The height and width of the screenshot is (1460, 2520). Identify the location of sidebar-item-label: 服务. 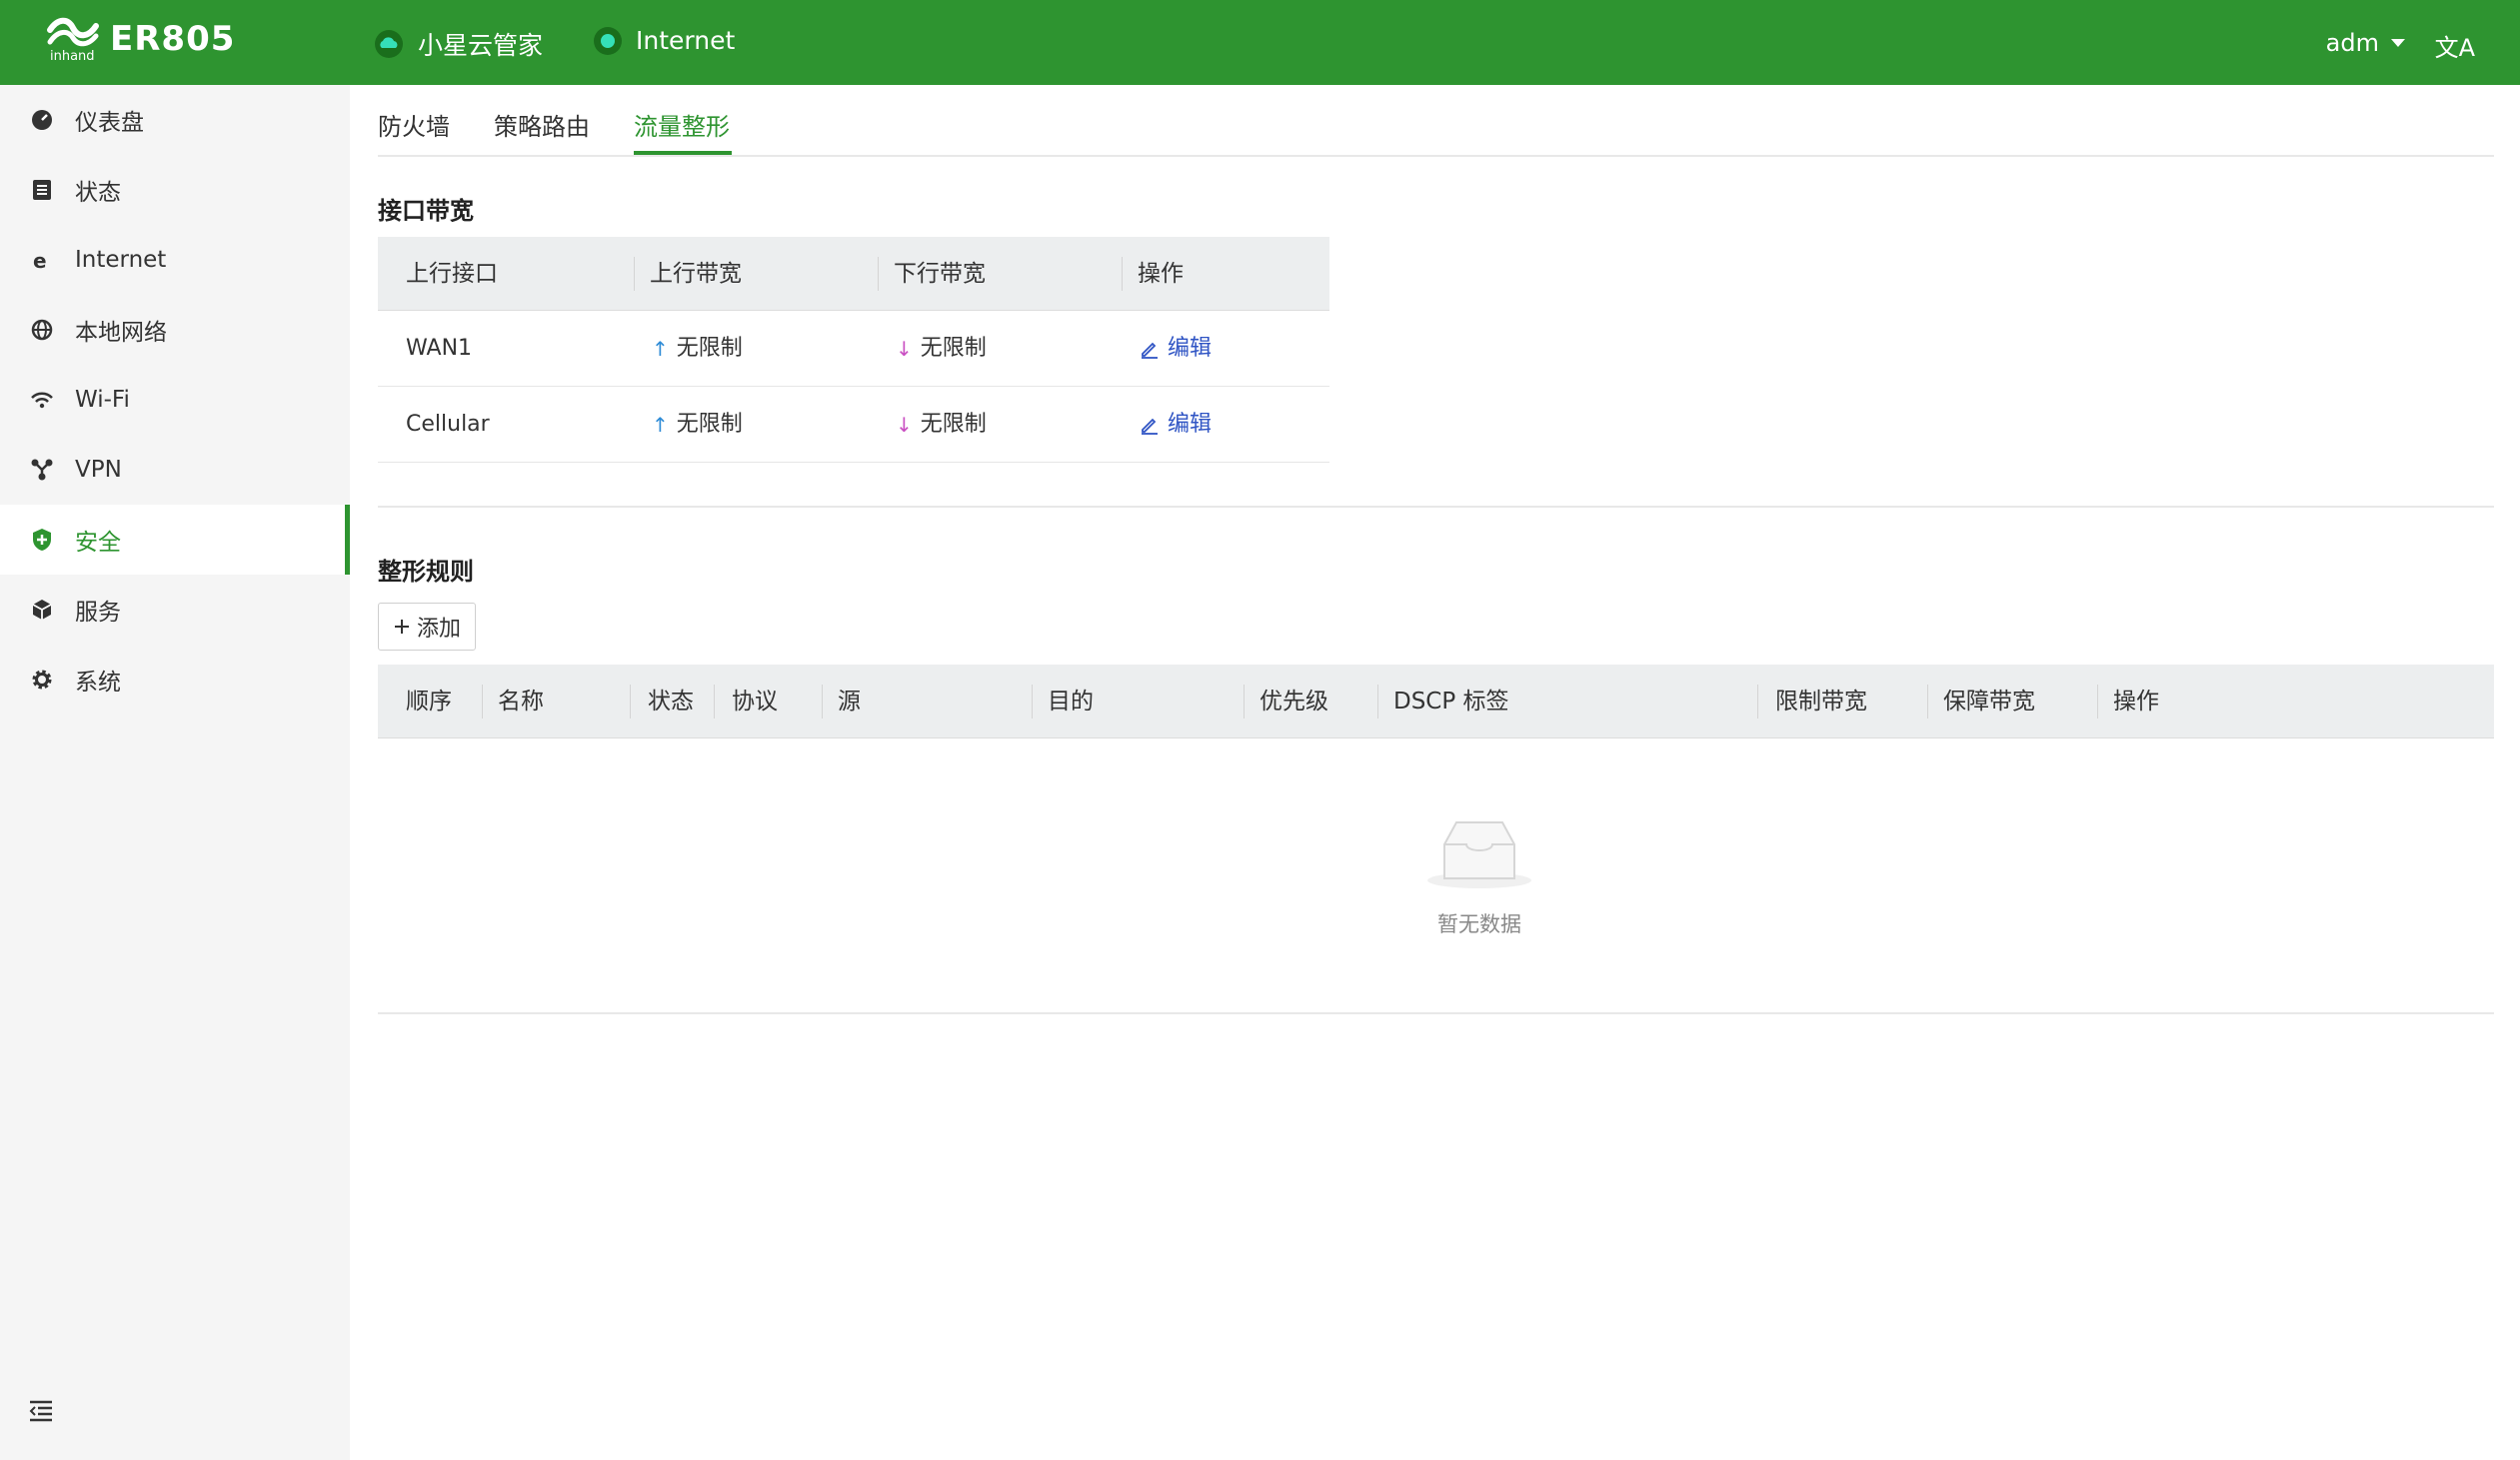
(98, 613).